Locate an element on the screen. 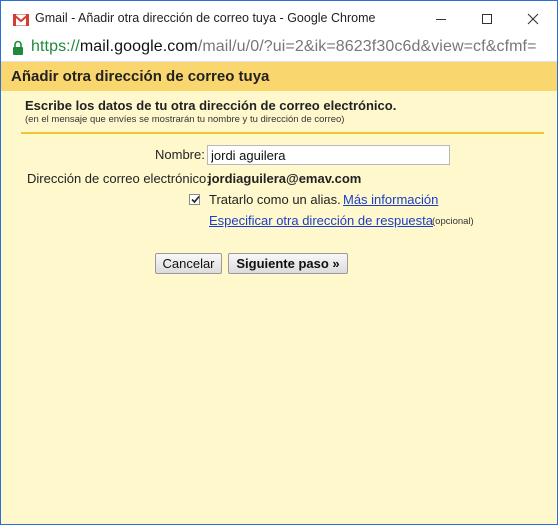 The image size is (558, 525). url-host: mail.google.com is located at coordinates (138, 46).